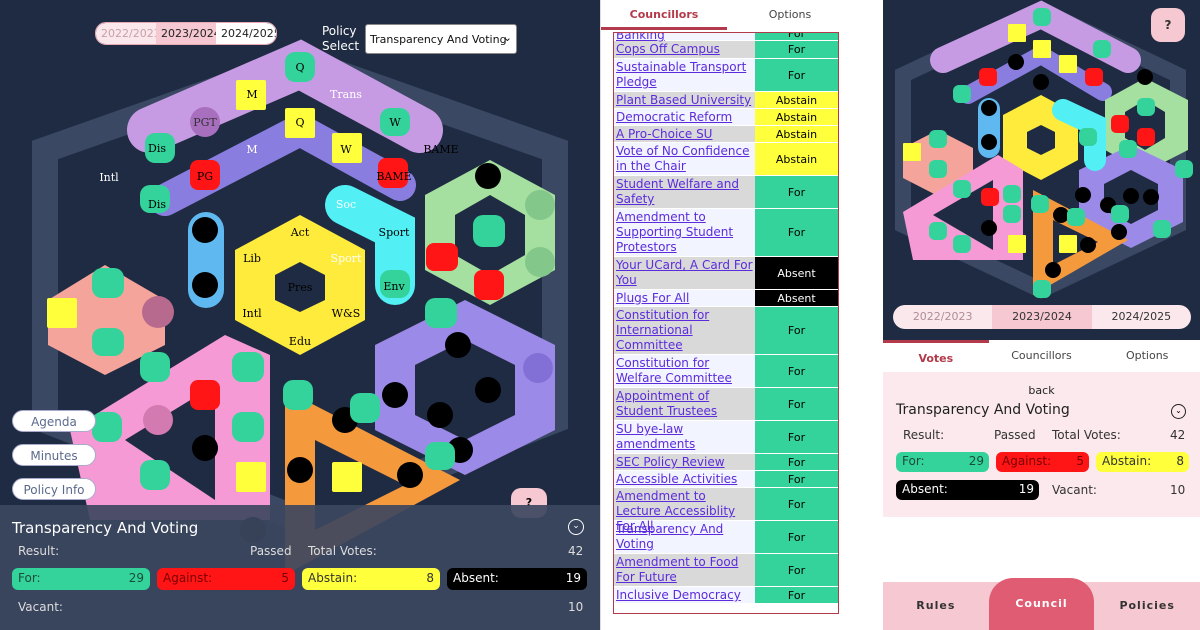 This screenshot has width=1200, height=630. Describe the element at coordinates (684, 100) in the screenshot. I see `policy-link: Plant Based University` at that location.